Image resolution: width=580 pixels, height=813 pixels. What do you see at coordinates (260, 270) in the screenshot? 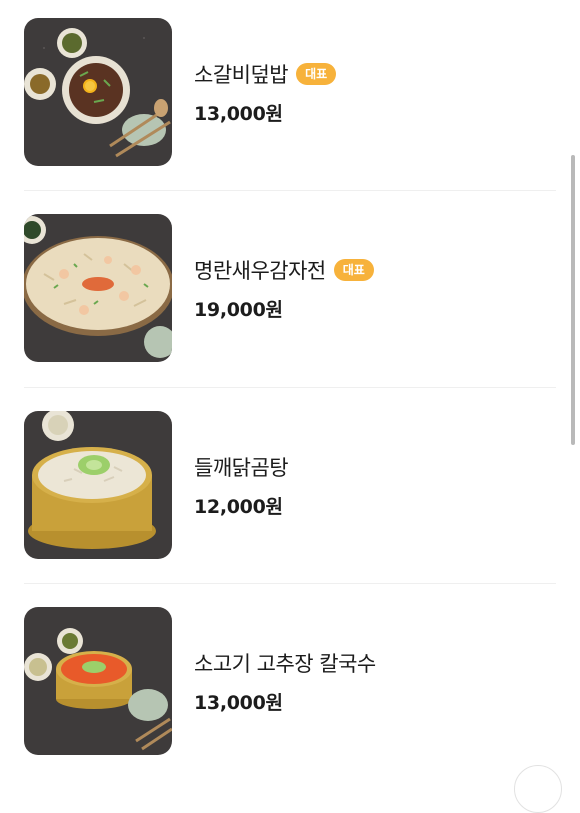
I see `menu-item-name: 명란새우감자전` at bounding box center [260, 270].